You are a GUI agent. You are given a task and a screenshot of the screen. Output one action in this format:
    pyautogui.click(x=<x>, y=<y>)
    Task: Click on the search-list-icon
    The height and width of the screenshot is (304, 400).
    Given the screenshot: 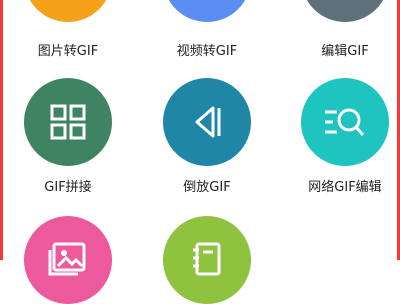 What is the action you would take?
    pyautogui.click(x=345, y=122)
    